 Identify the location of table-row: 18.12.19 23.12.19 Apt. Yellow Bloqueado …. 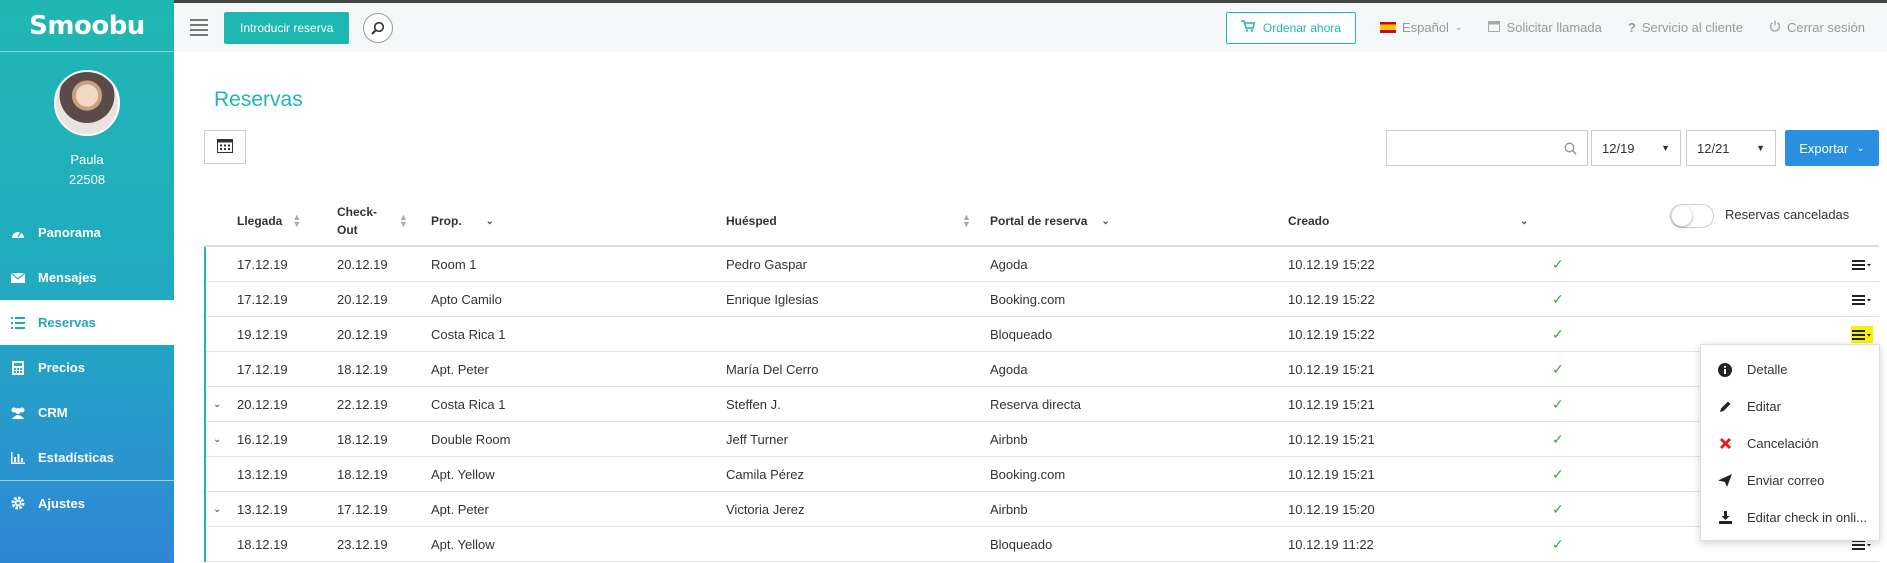
(1042, 544).